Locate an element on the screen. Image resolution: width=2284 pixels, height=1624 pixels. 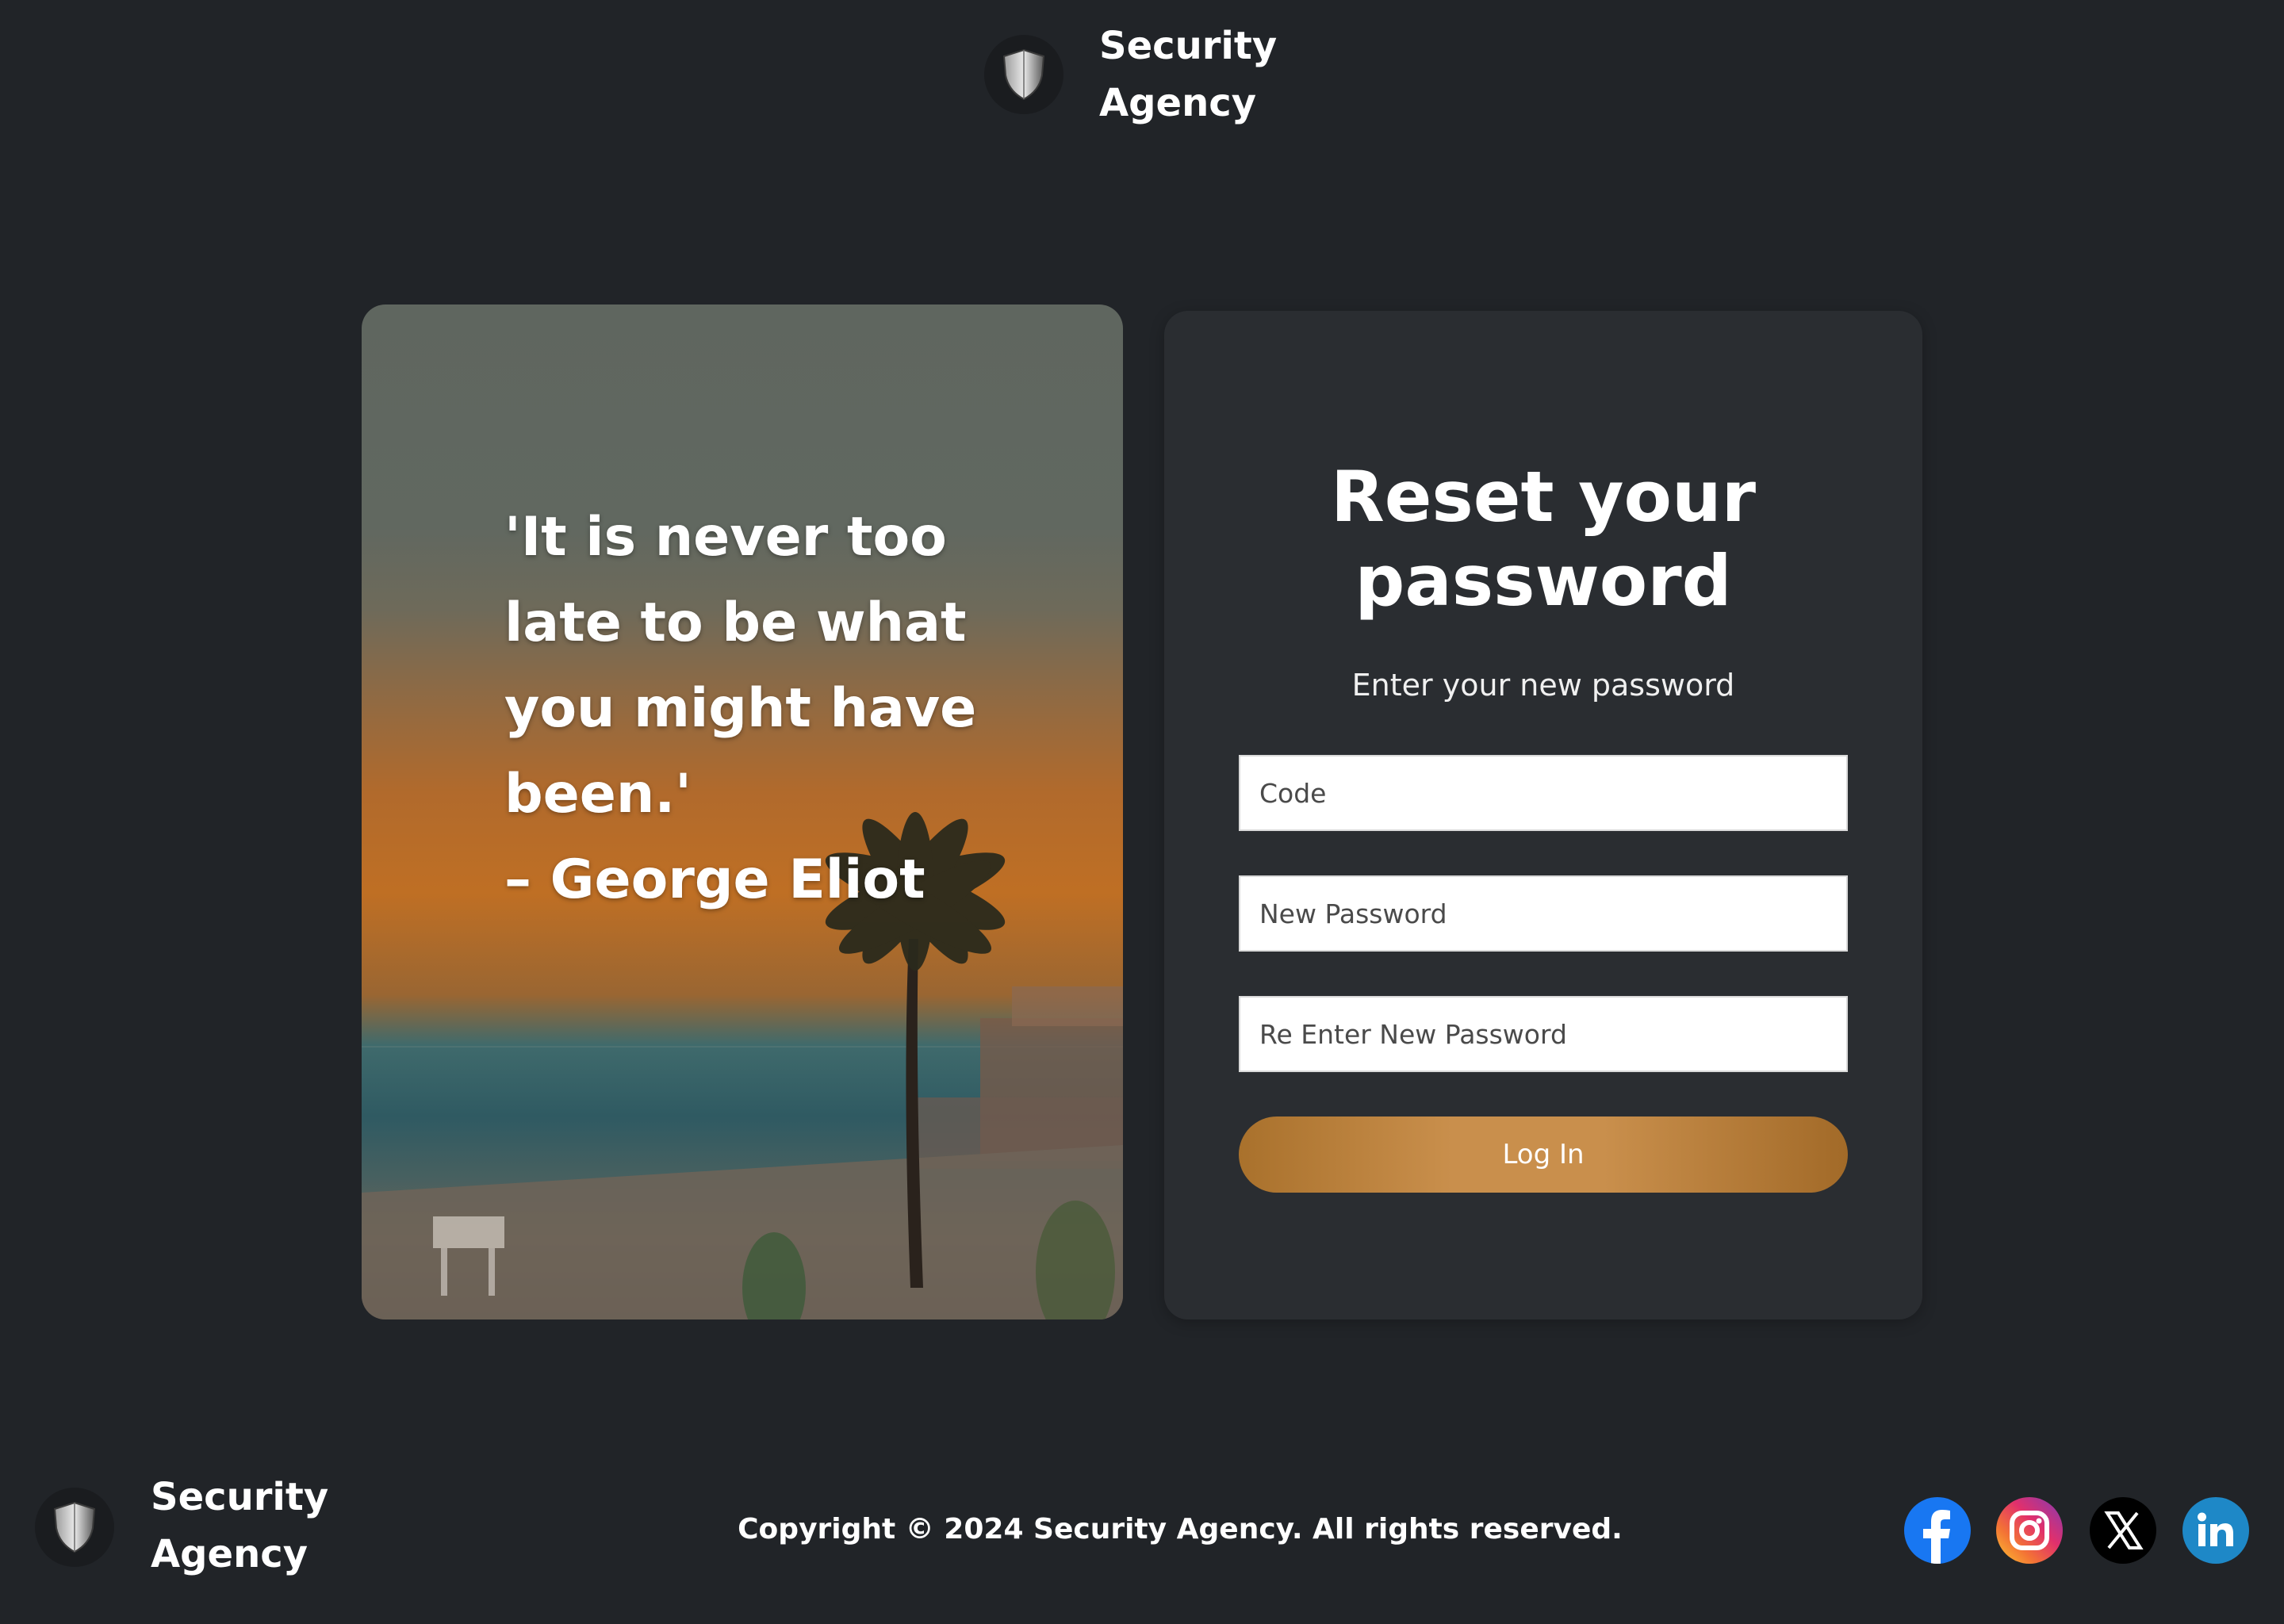
instagram-link is located at coordinates (2029, 1530).